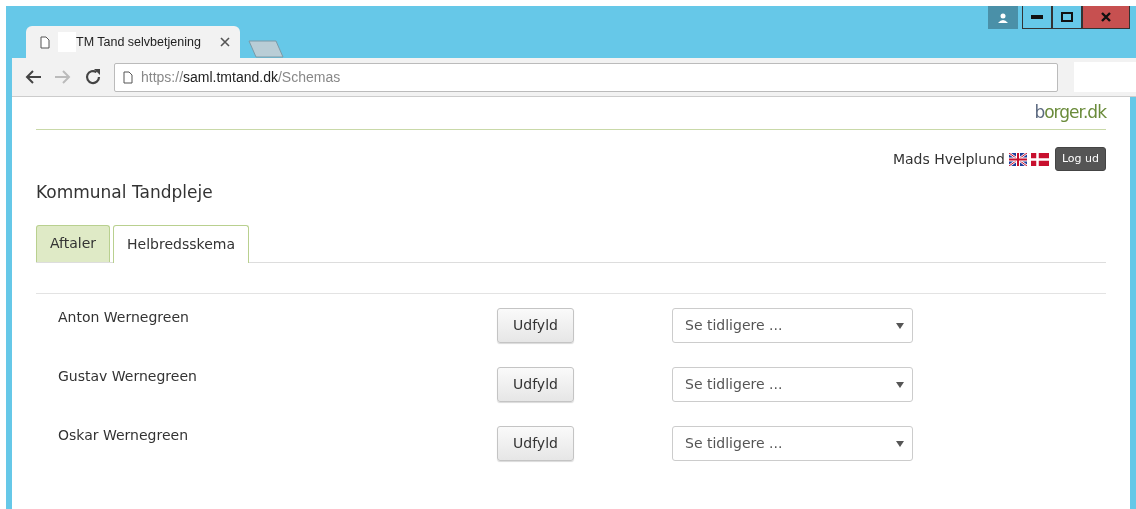 Image resolution: width=1136 pixels, height=509 pixels. Describe the element at coordinates (181, 243) in the screenshot. I see `tab: Helbredsskema` at that location.